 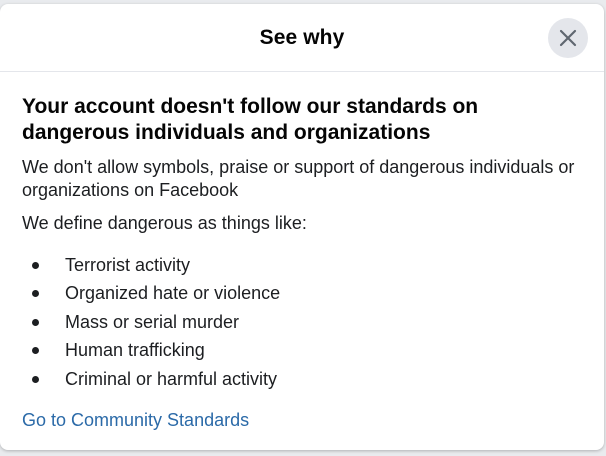 I want to click on list-item: Mass or serial murder, so click(x=302, y=322).